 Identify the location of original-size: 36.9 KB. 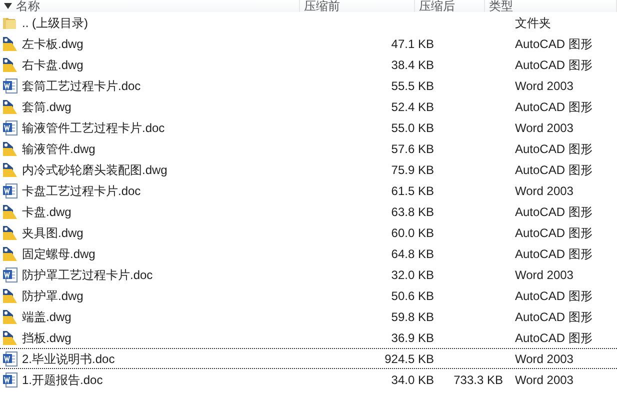
(412, 337).